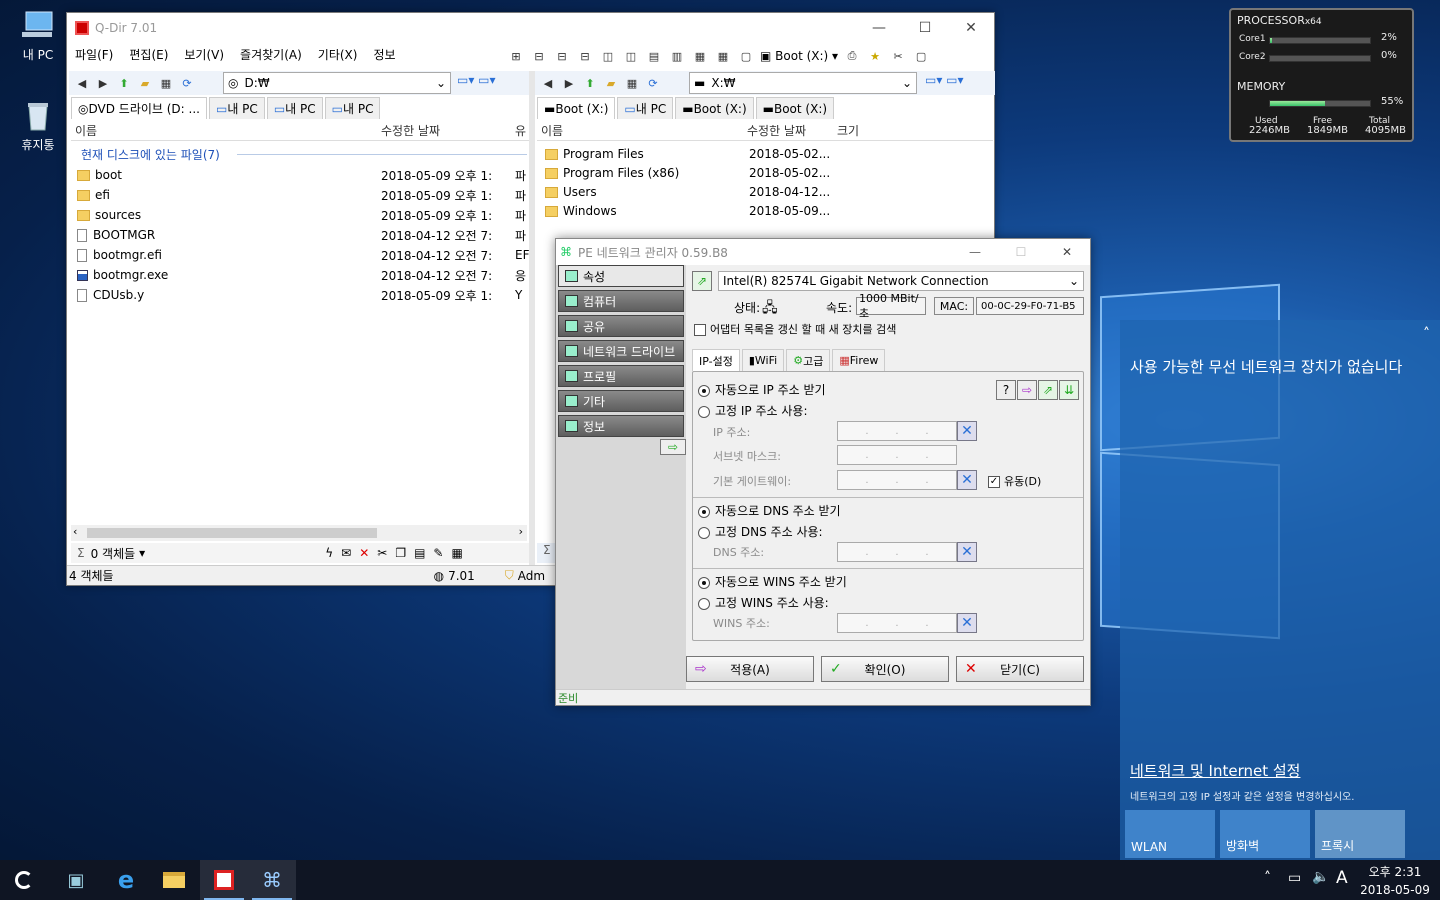  I want to click on pane-splitter, so click(532, 318).